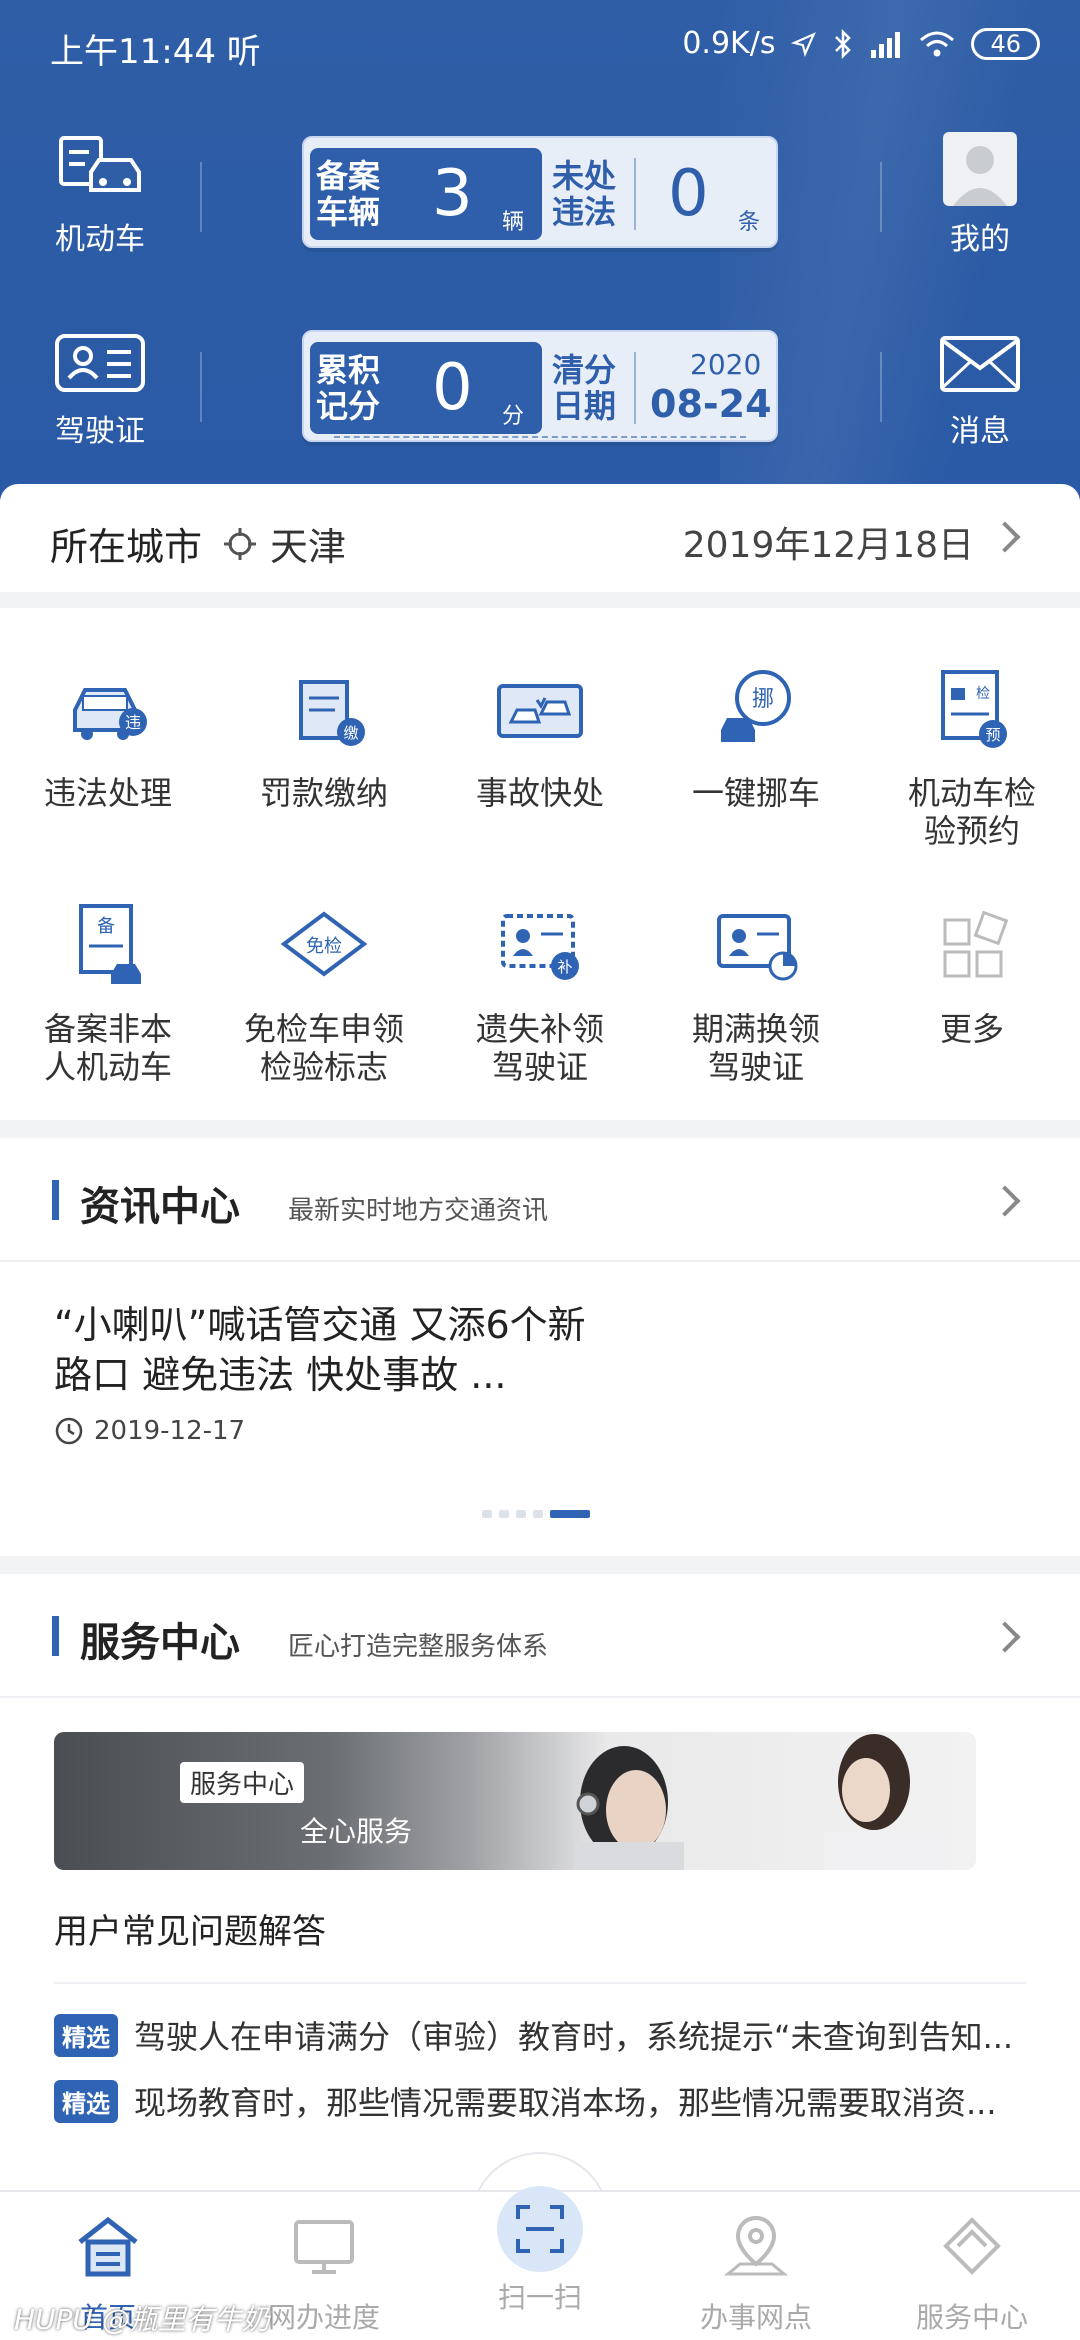  What do you see at coordinates (540, 711) in the screenshot?
I see `accident-icon` at bounding box center [540, 711].